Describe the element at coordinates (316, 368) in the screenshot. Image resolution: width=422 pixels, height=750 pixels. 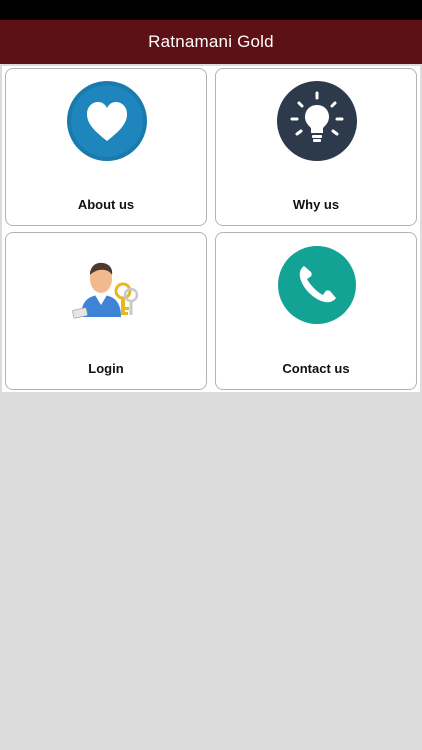
I see `tile-label: Contact us` at that location.